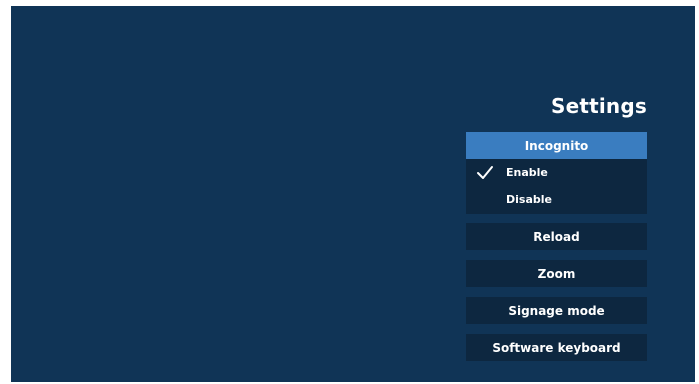  I want to click on zoom-button: Zoom, so click(556, 273).